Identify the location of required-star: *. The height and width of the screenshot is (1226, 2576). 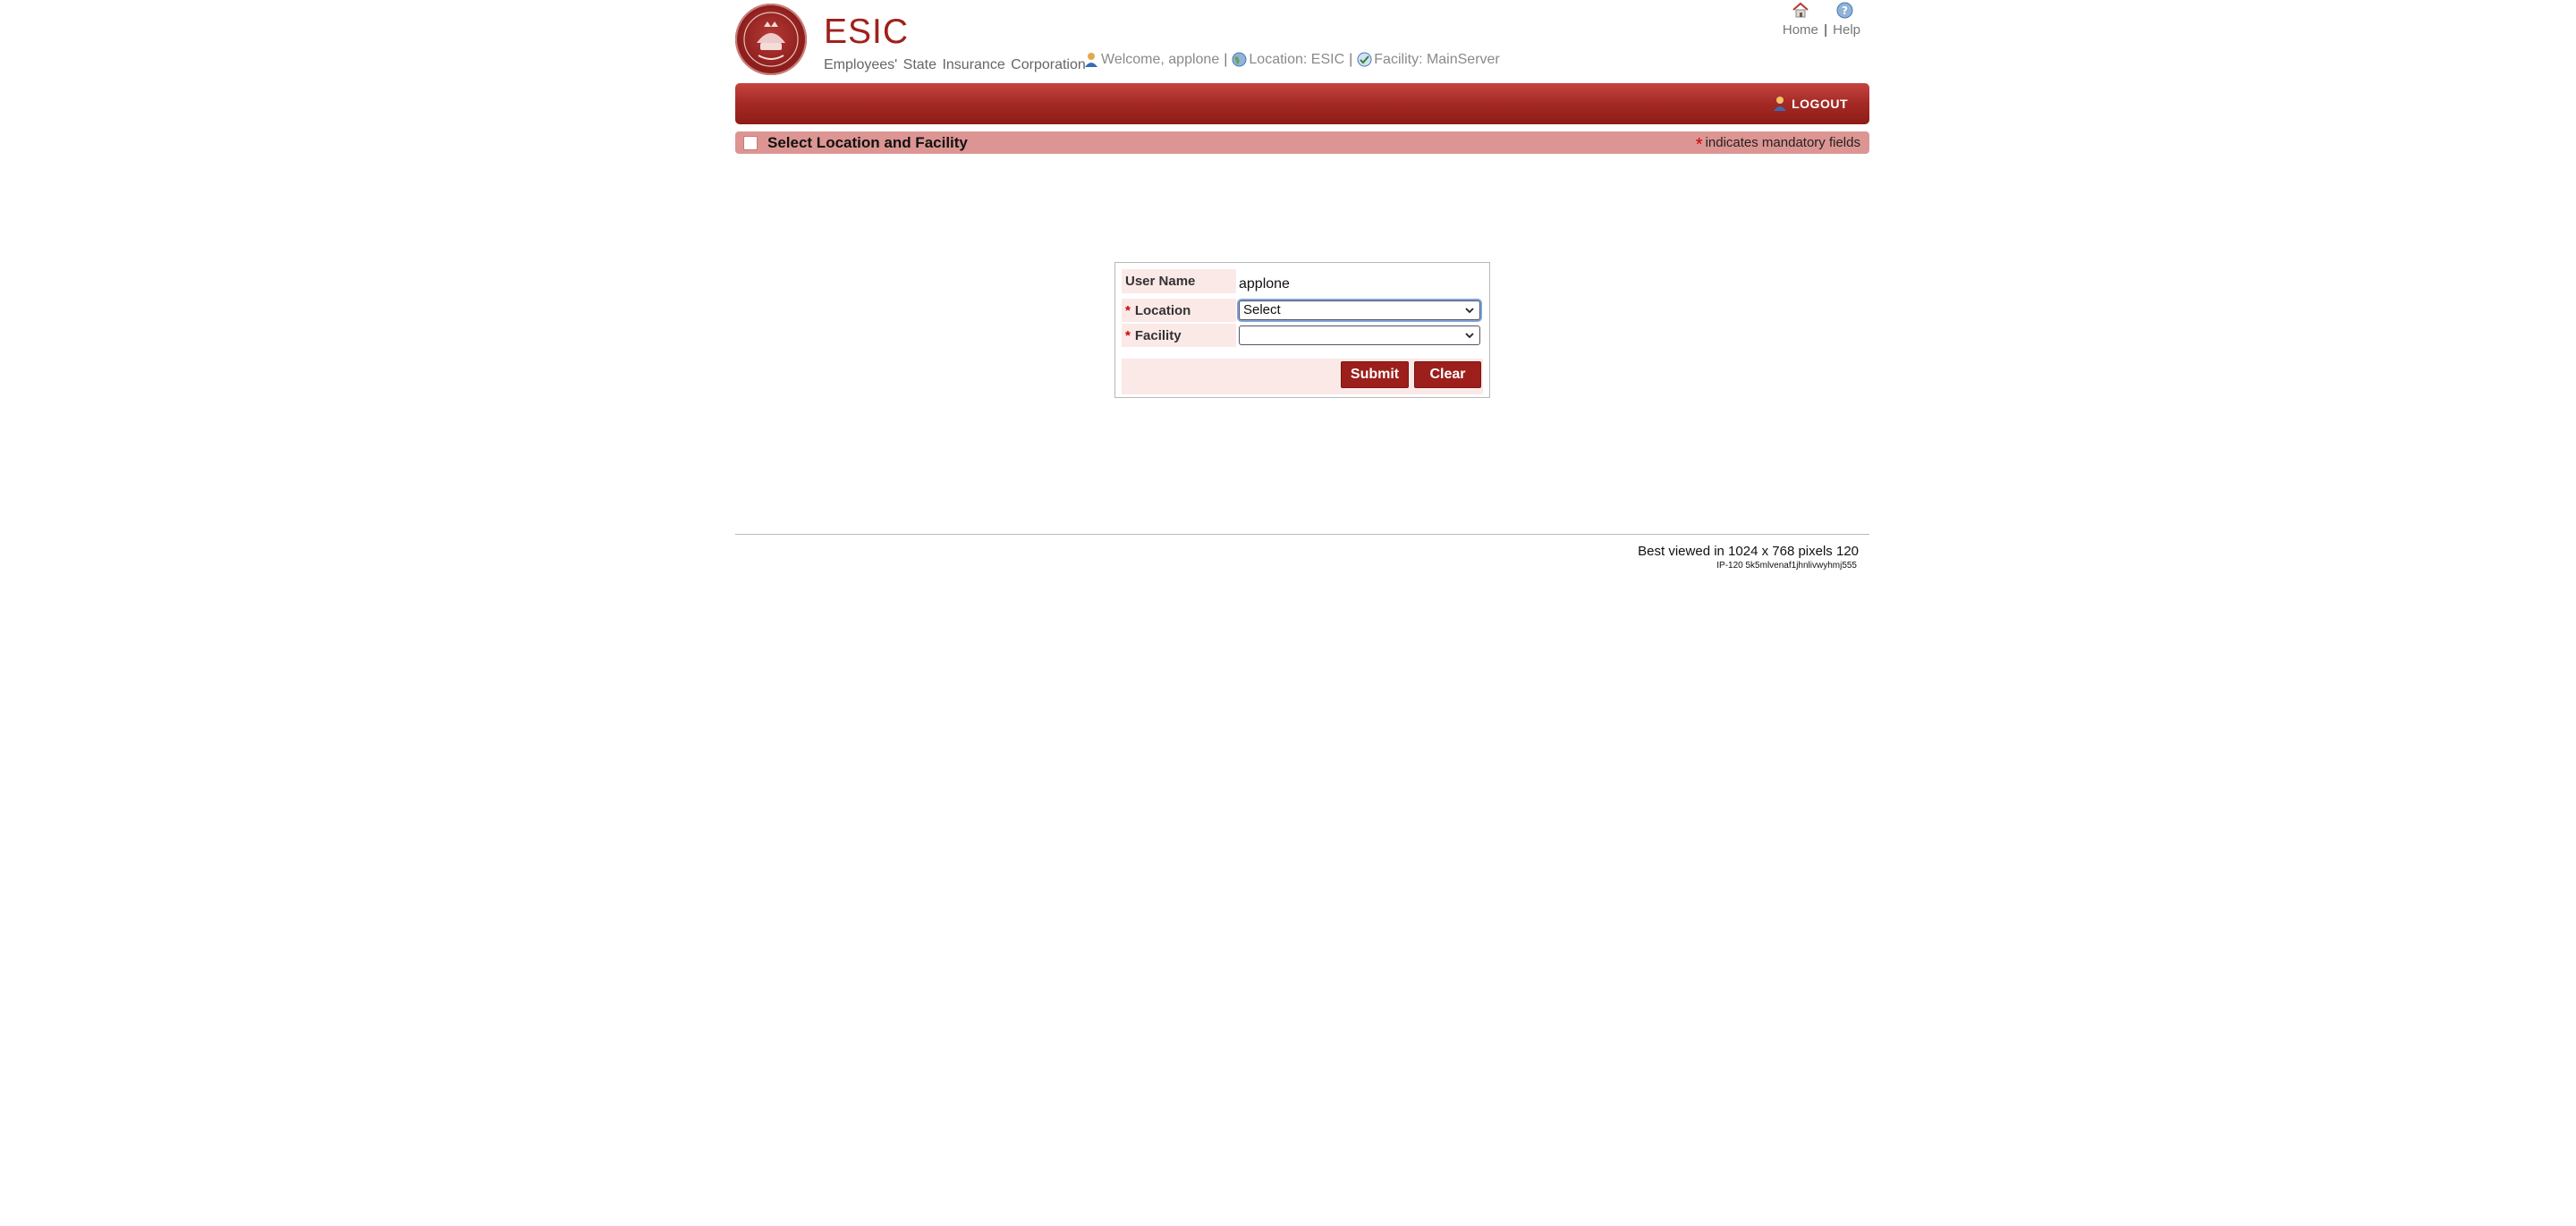
(1699, 145).